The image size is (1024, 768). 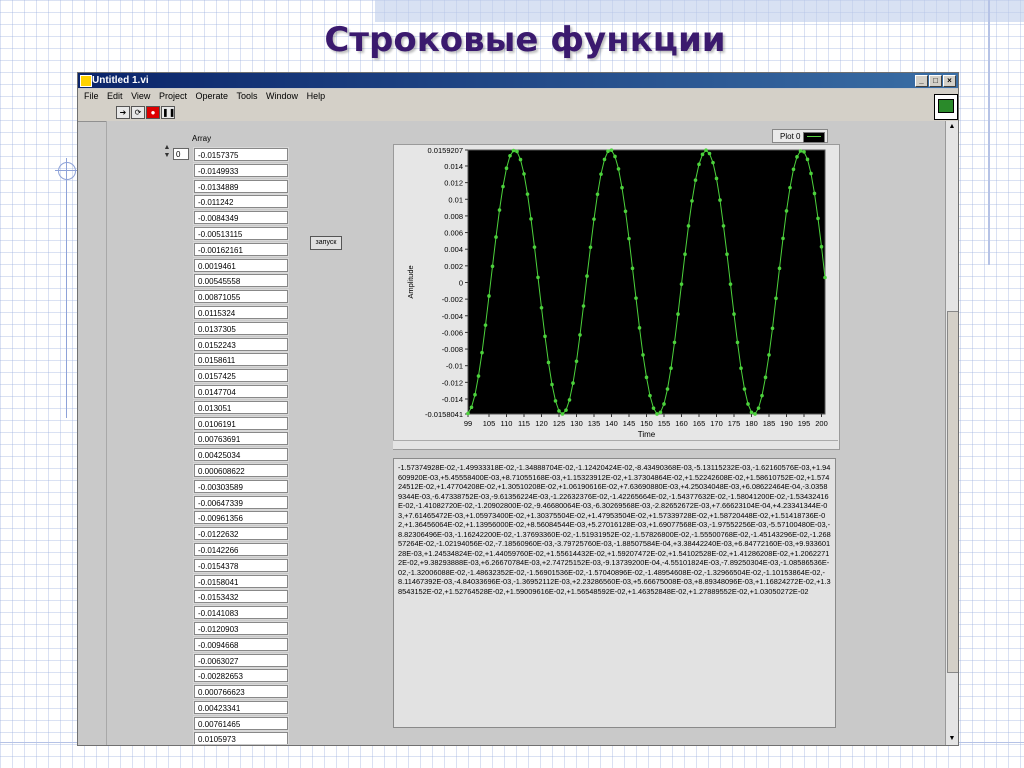 What do you see at coordinates (241, 455) in the screenshot?
I see `array-element: 0.00425034` at bounding box center [241, 455].